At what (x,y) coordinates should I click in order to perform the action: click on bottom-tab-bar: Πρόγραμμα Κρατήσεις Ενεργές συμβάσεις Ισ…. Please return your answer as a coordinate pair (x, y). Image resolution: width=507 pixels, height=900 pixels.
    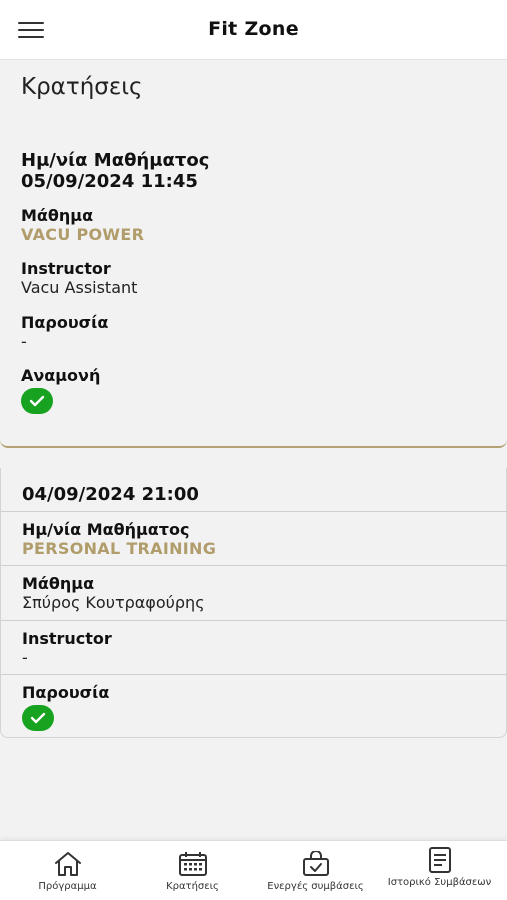
    Looking at the image, I should click on (253, 870).